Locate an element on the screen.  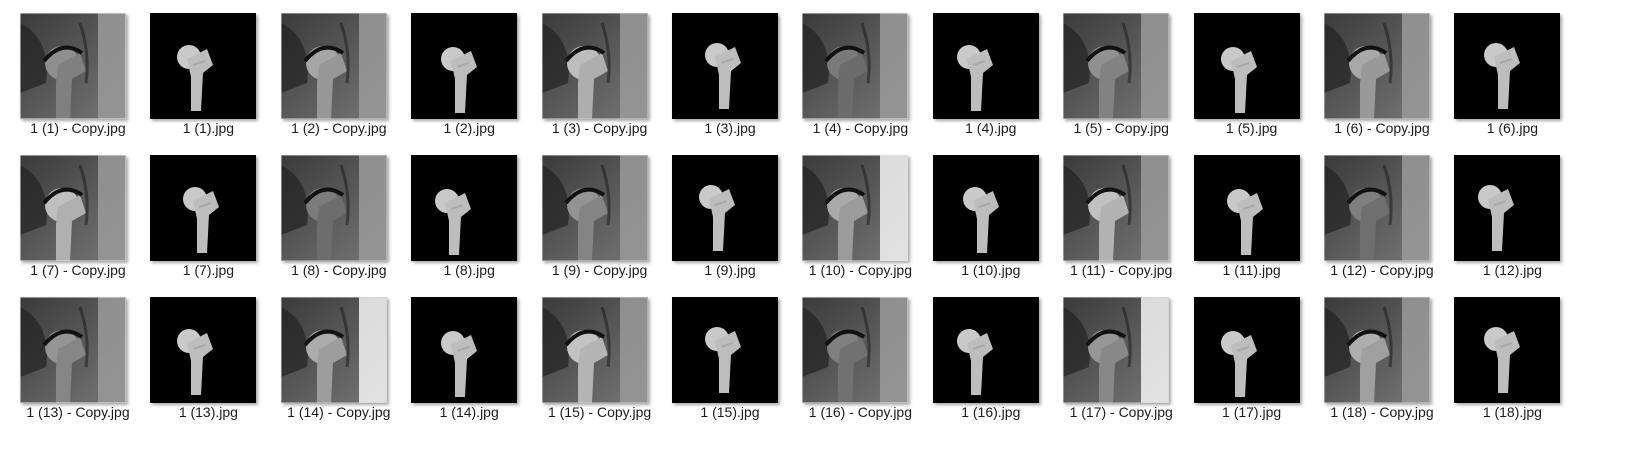
file-item-mask-image: 1 (4).jpg is located at coordinates (991, 73).